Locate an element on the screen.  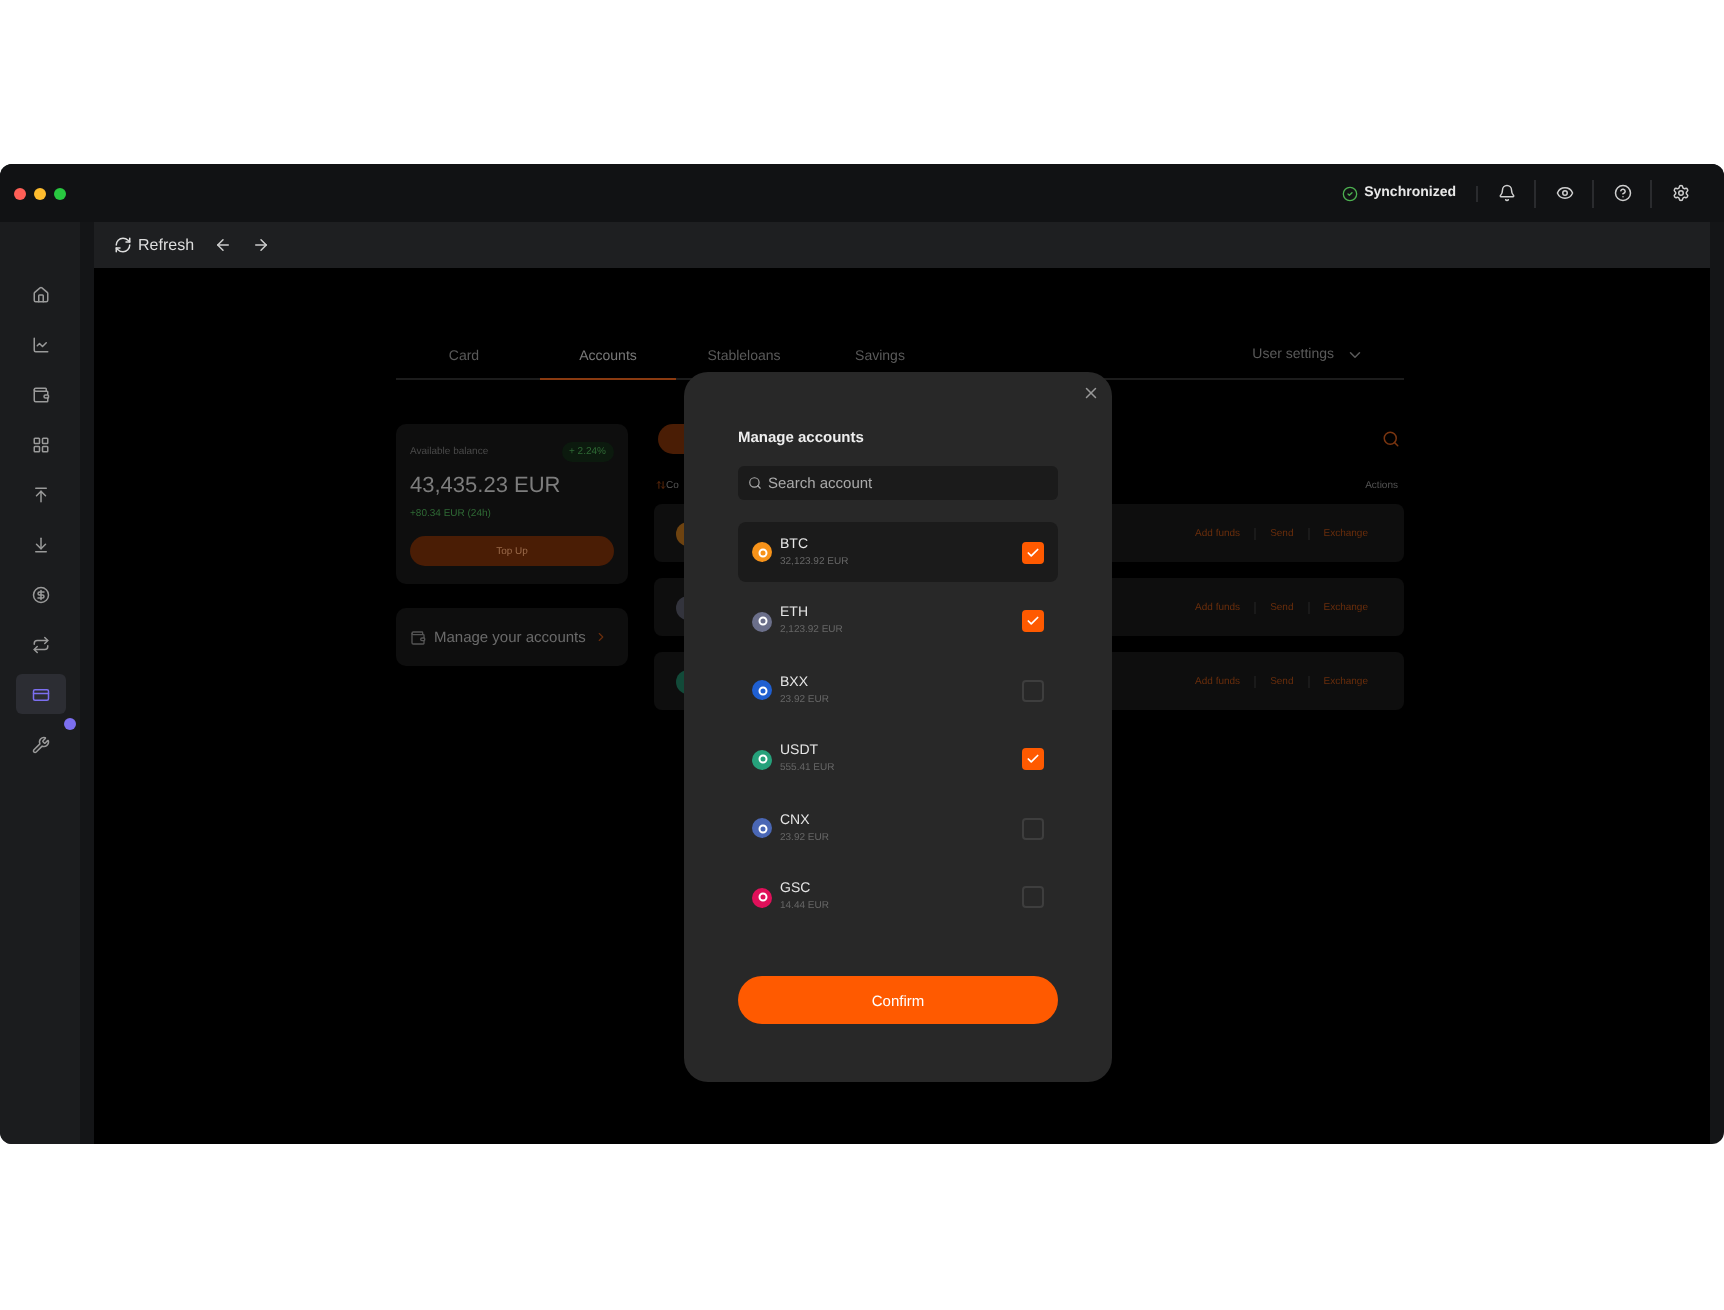
refresh-button: Refresh is located at coordinates (154, 245).